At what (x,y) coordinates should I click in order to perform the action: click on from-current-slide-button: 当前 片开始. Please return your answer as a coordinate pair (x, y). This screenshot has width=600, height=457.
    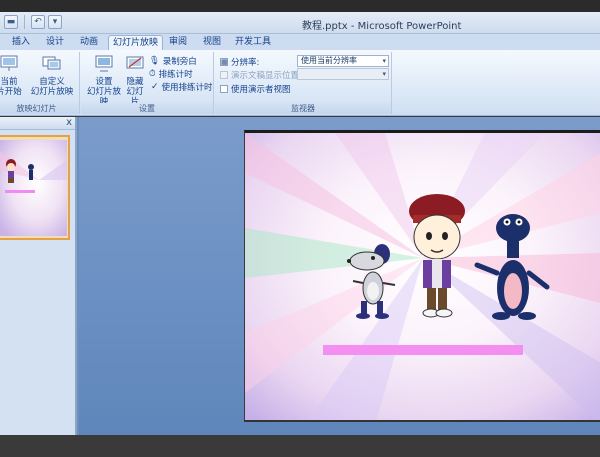
    Looking at the image, I should click on (11, 75).